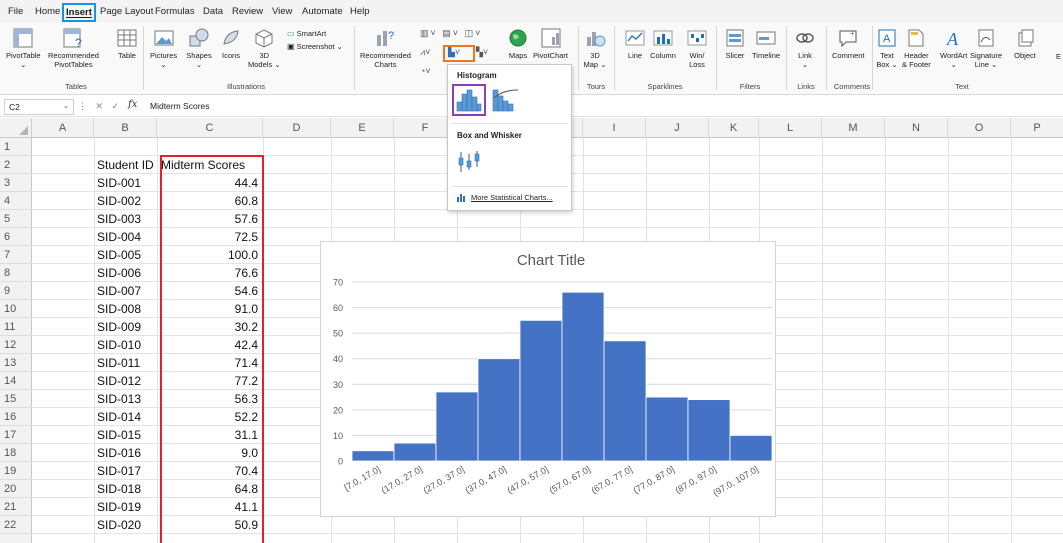 Image resolution: width=1063 pixels, height=543 pixels. What do you see at coordinates (518, 43) in the screenshot?
I see `maps-button: Maps` at bounding box center [518, 43].